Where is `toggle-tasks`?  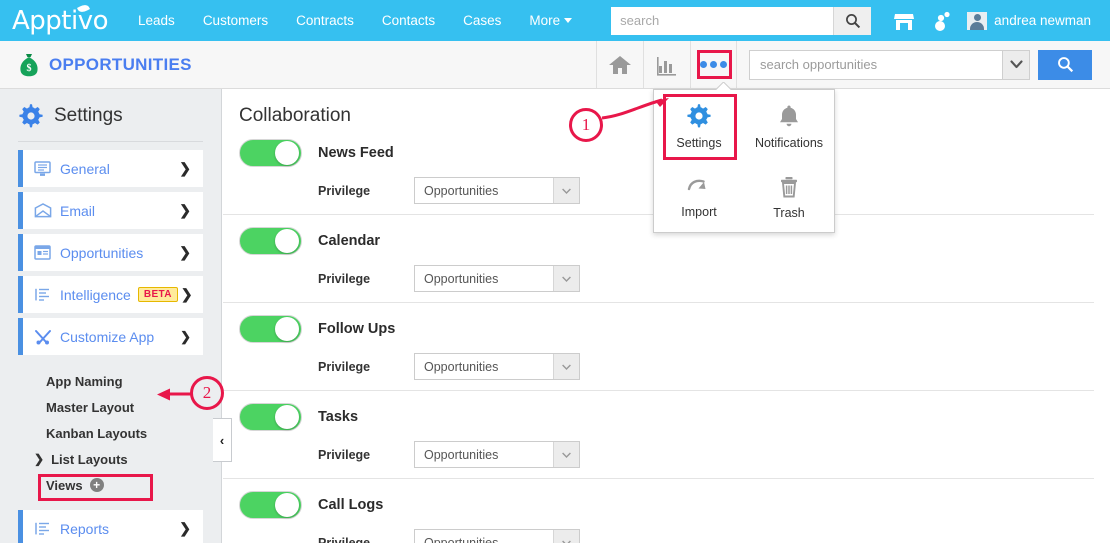 toggle-tasks is located at coordinates (270, 417).